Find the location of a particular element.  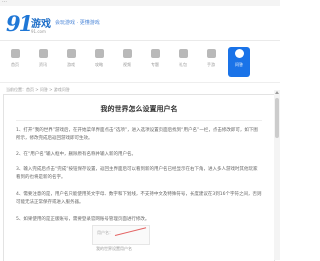

nav-label: 游戏 is located at coordinates (71, 64).